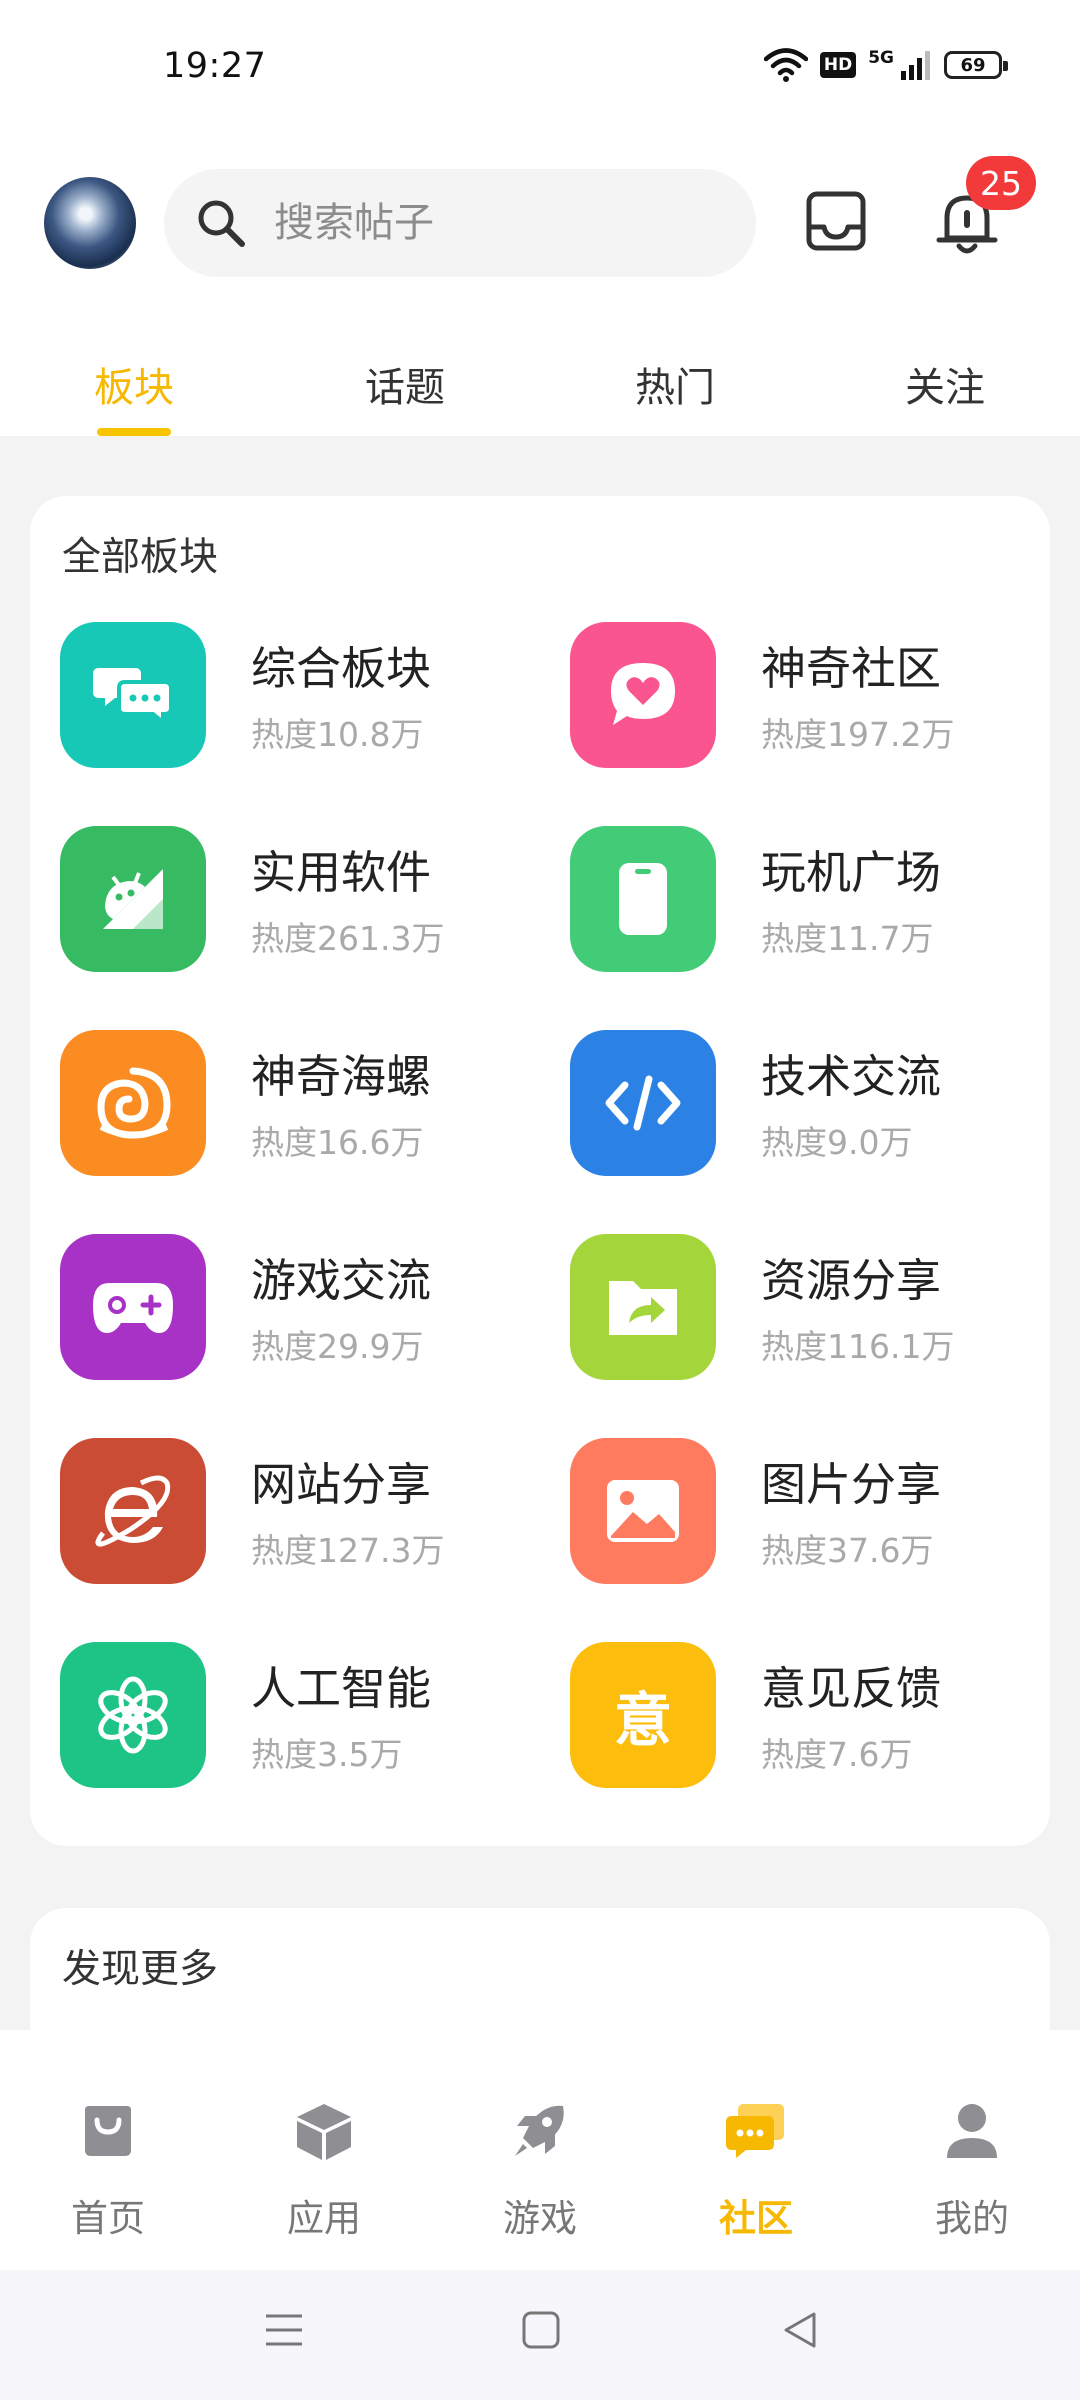  What do you see at coordinates (915, 65) in the screenshot?
I see `signal-icon` at bounding box center [915, 65].